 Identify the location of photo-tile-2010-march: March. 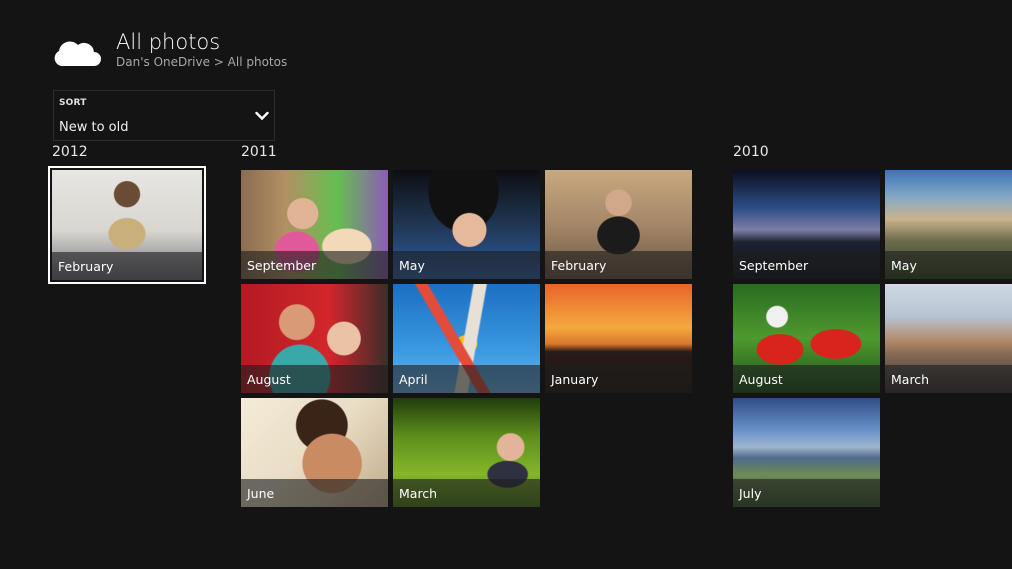
(948, 338).